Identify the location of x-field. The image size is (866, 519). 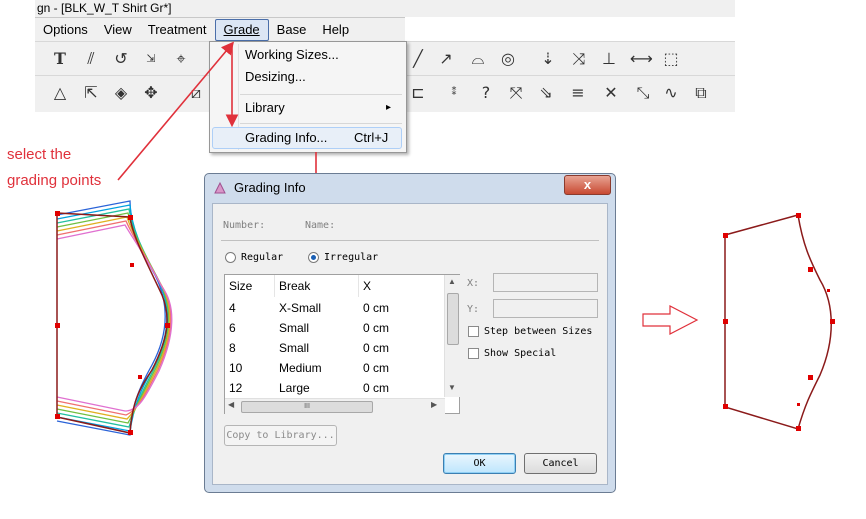
(545, 282).